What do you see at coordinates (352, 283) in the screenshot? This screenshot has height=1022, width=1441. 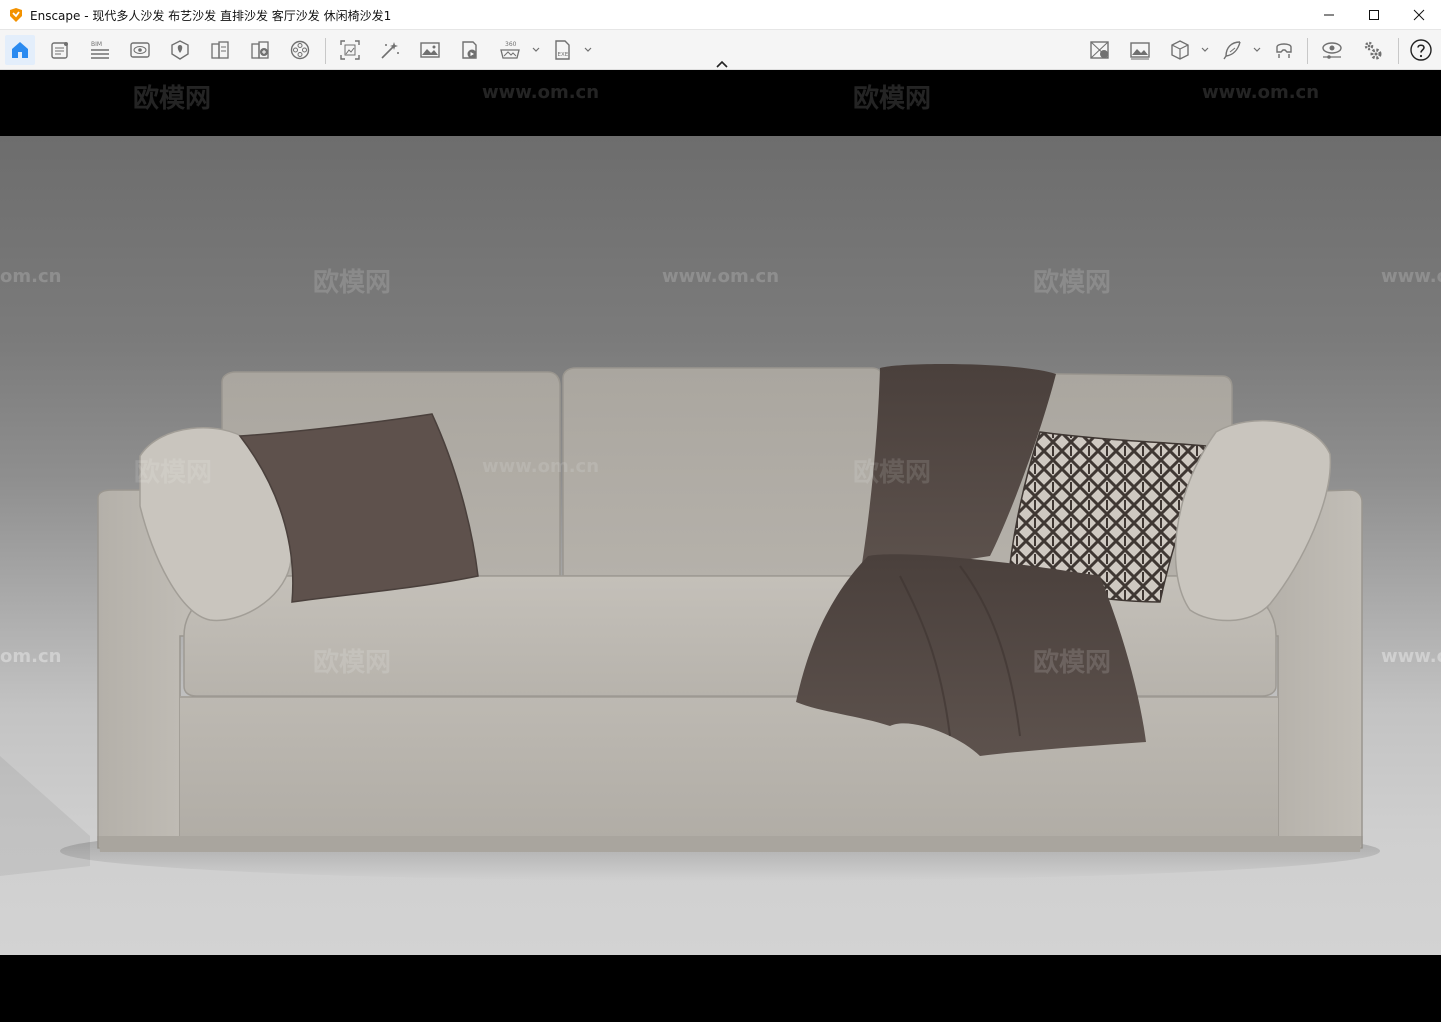 I see `watermark-brand-mid-left: 欧模网` at bounding box center [352, 283].